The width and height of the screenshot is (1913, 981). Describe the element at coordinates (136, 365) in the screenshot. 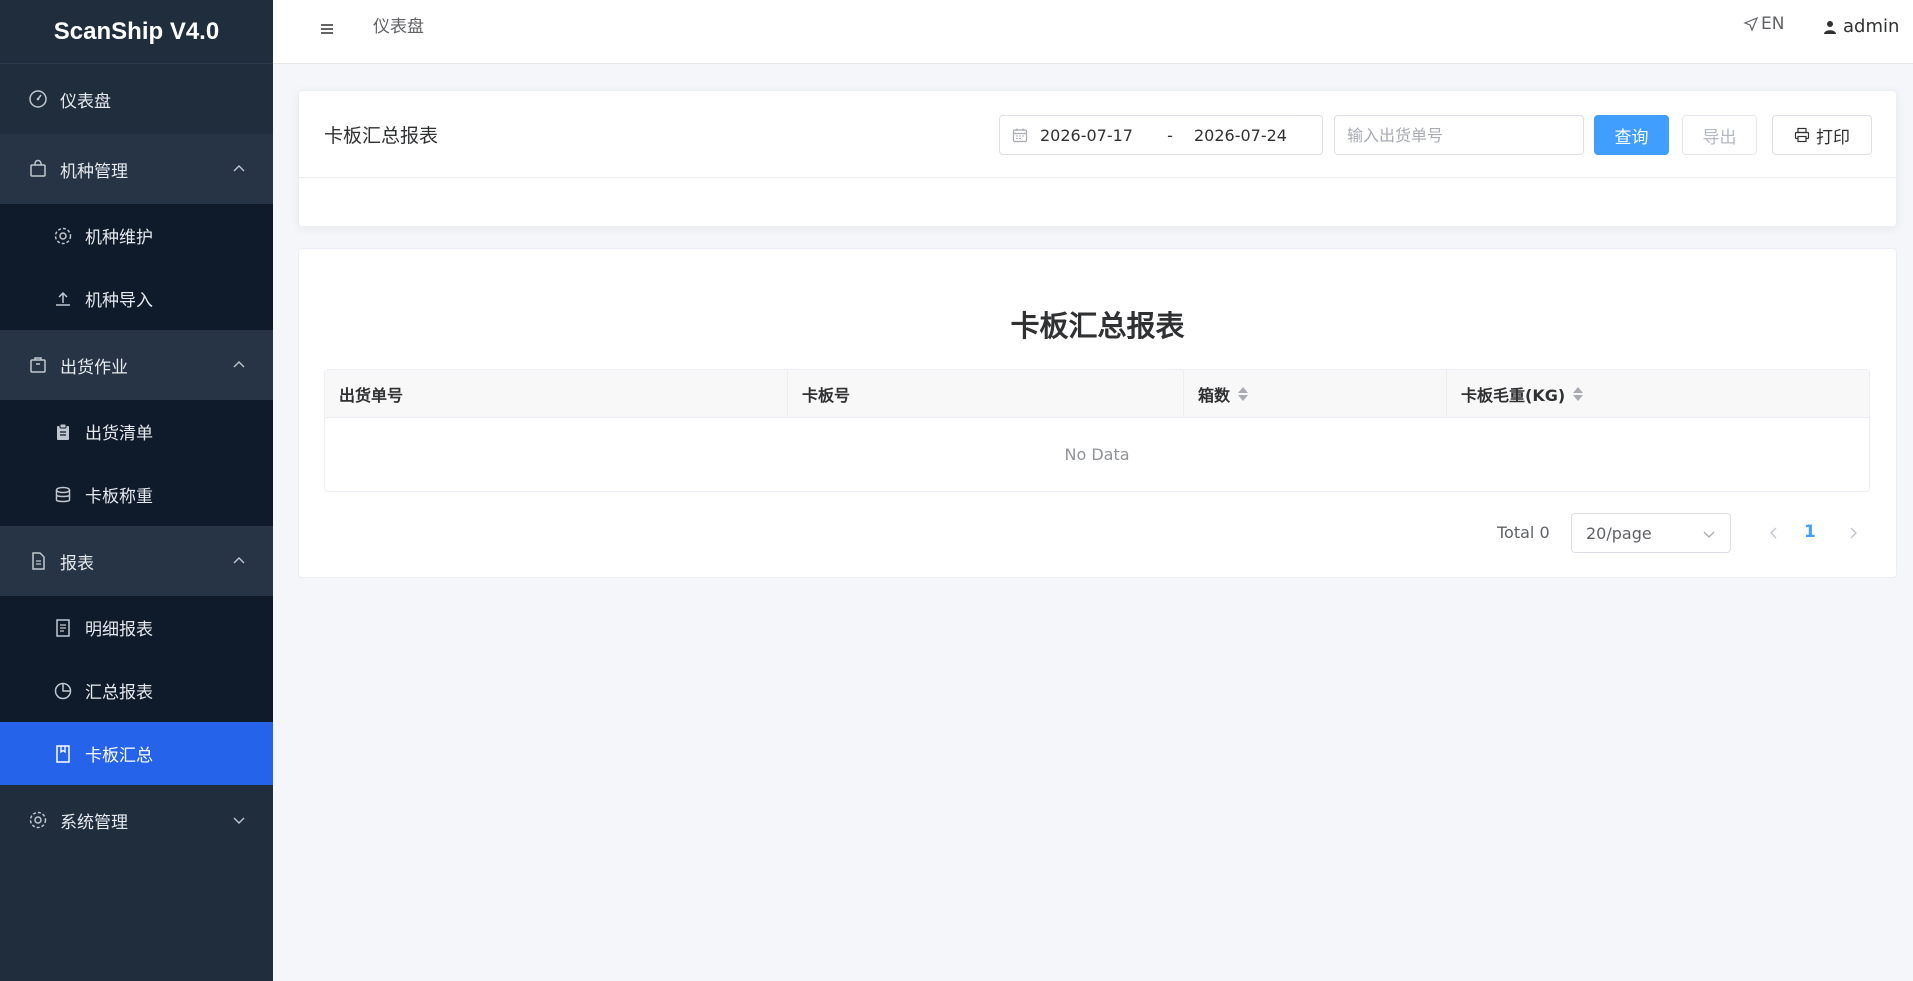

I see `sidebar-group-shipping: 出货作业` at that location.